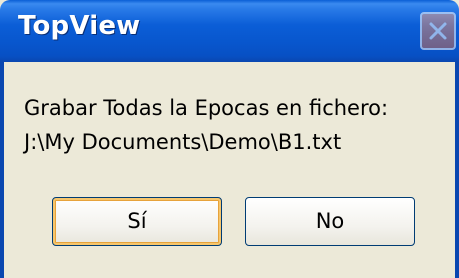  I want to click on window-frame-right, so click(457, 170).